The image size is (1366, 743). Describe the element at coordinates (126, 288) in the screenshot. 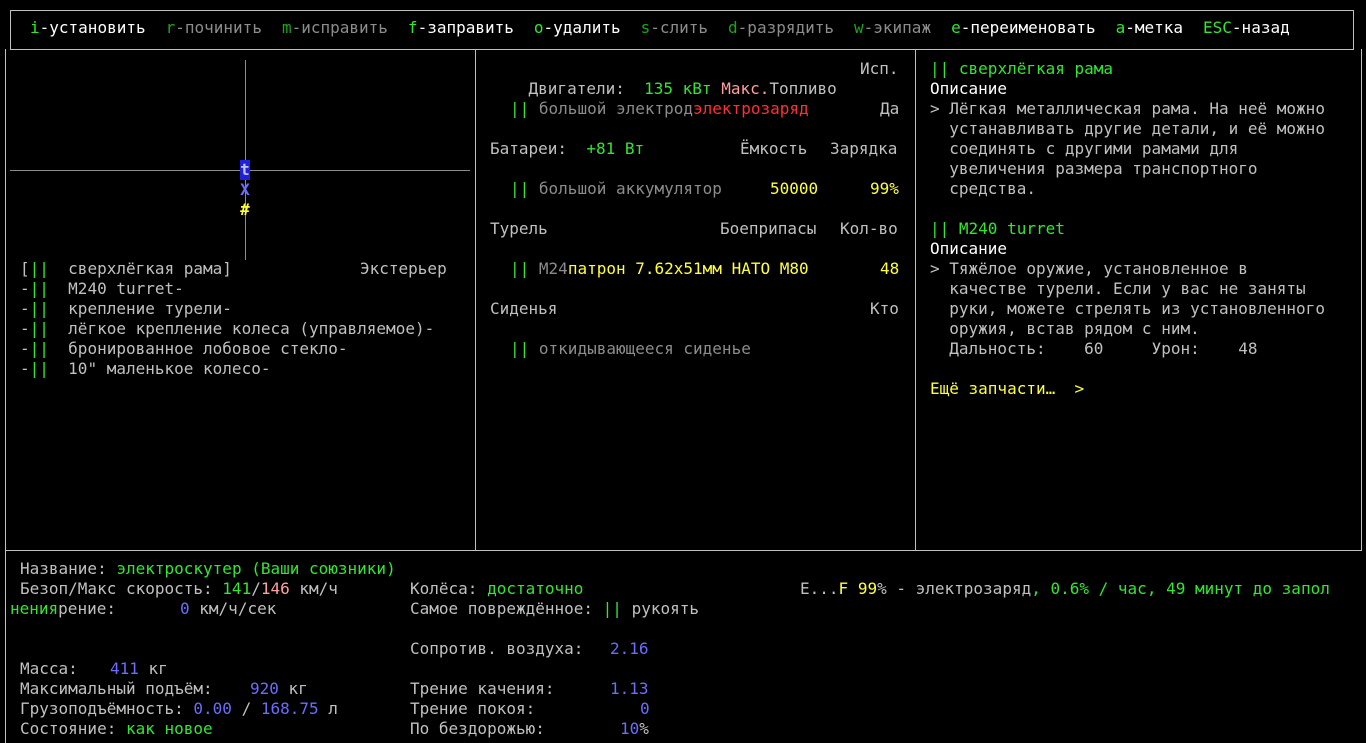

I see `part-name: M240 turret-` at that location.